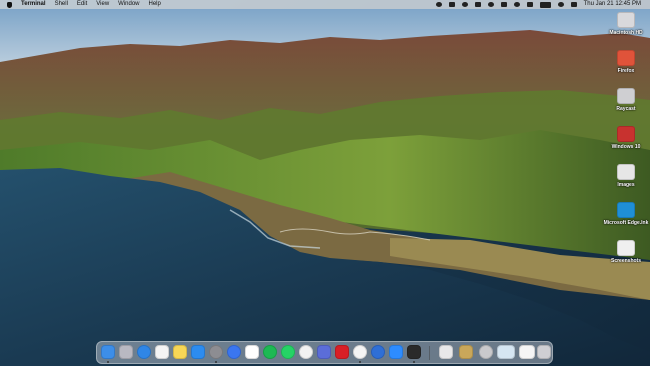  Describe the element at coordinates (626, 248) in the screenshot. I see `screenshot-file-icon` at that location.